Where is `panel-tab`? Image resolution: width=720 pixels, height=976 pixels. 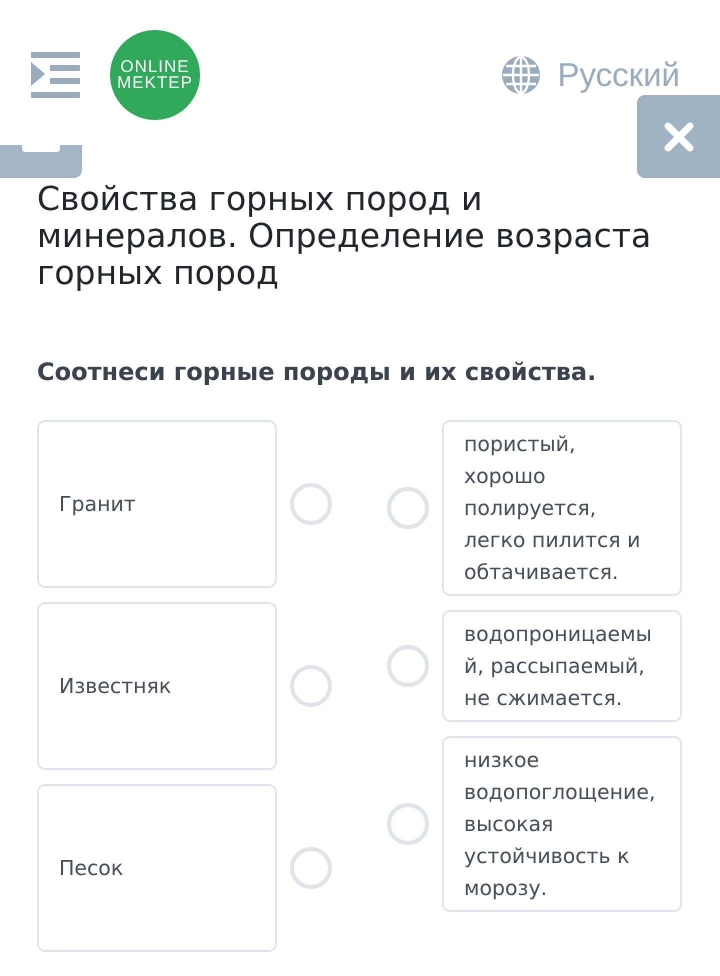 panel-tab is located at coordinates (41, 161).